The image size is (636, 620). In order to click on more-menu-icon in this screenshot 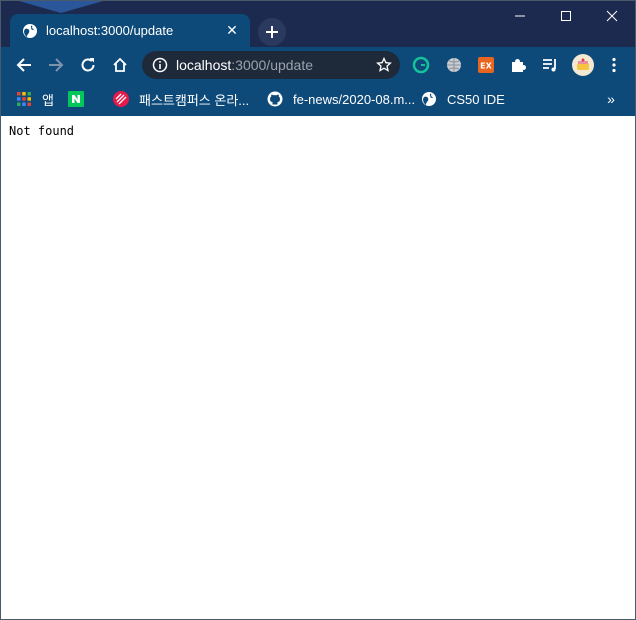, I will do `click(614, 65)`.